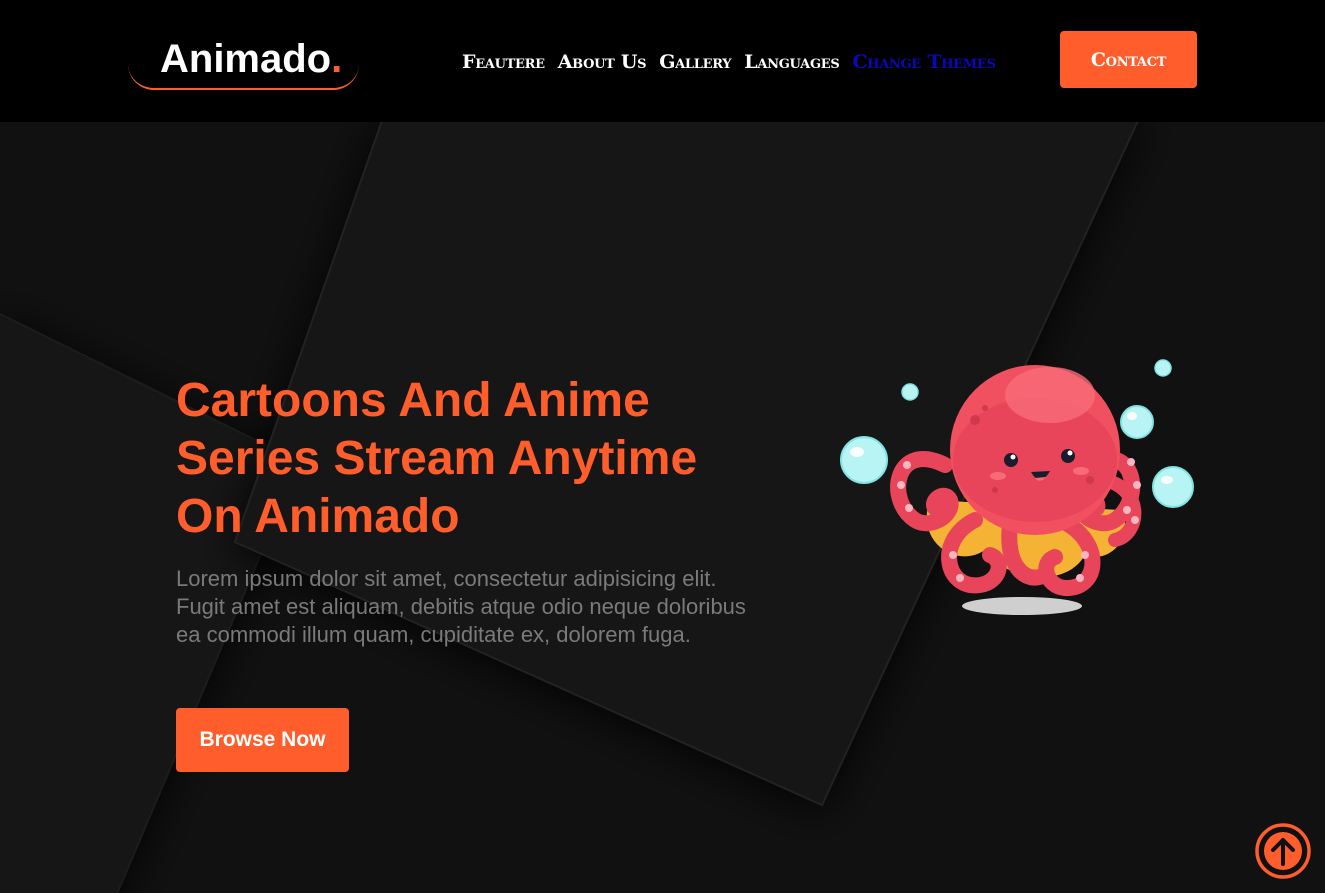  What do you see at coordinates (251, 59) in the screenshot?
I see `logo-text: Animado.` at bounding box center [251, 59].